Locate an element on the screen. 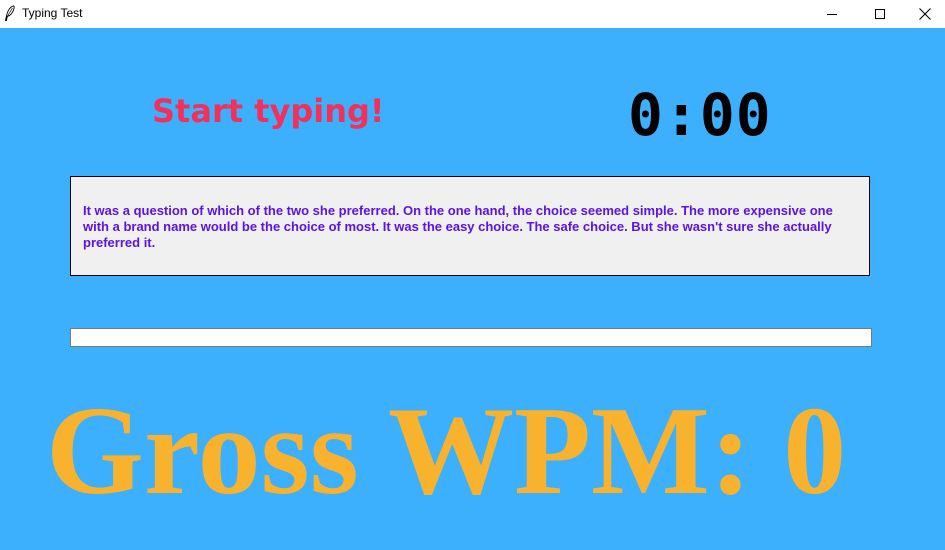 The width and height of the screenshot is (945, 550). timer-display: 0:00 is located at coordinates (700, 115).